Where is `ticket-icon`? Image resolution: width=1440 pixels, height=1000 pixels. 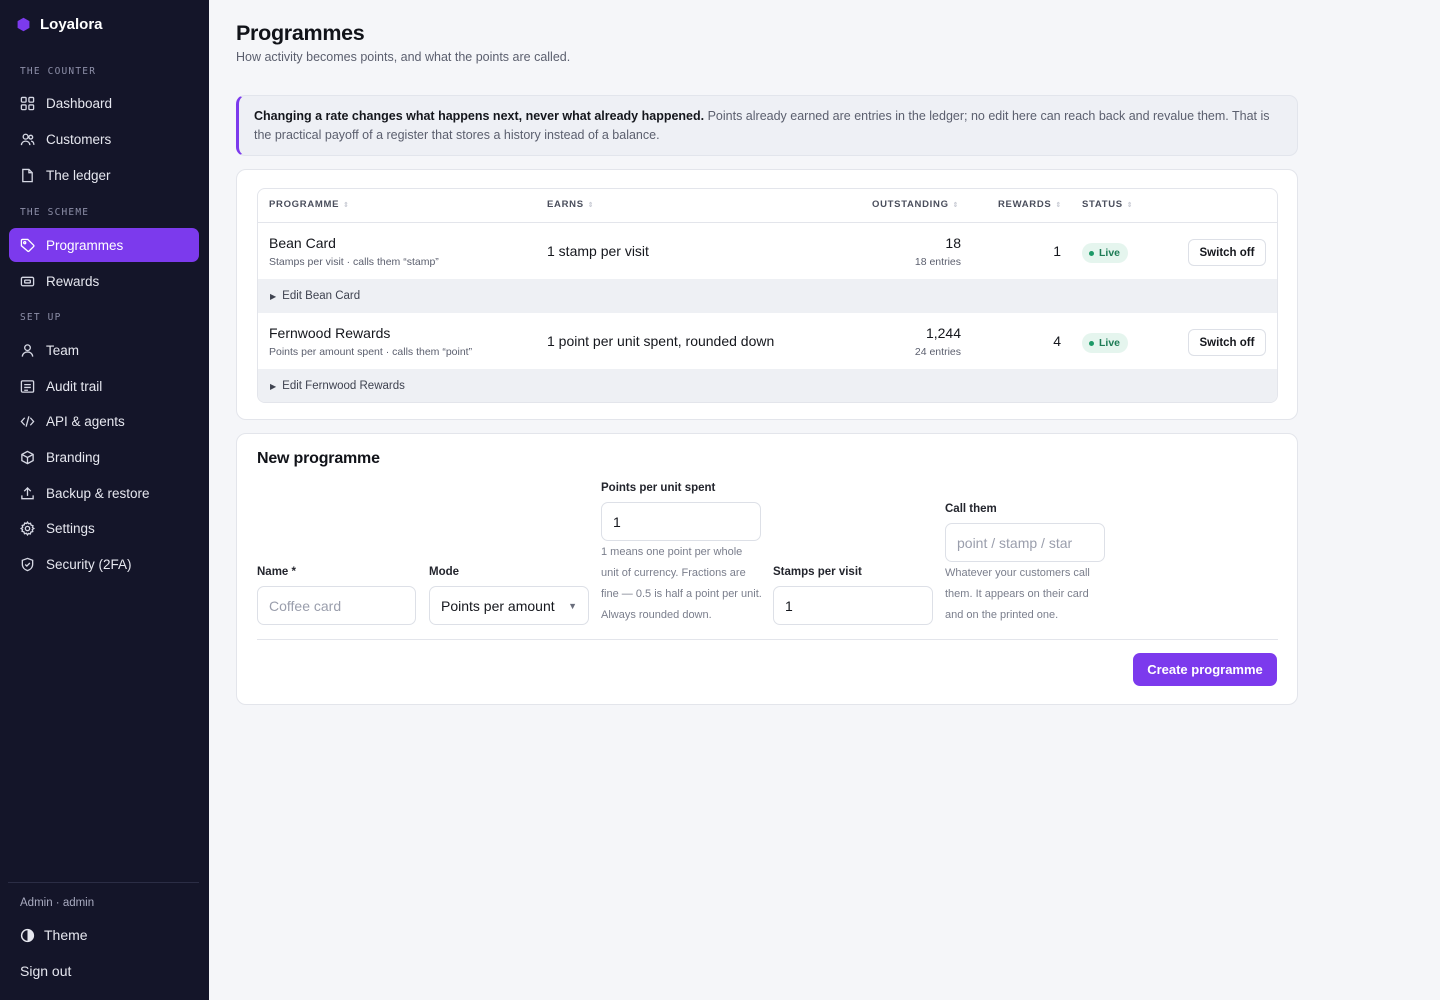 ticket-icon is located at coordinates (27, 281).